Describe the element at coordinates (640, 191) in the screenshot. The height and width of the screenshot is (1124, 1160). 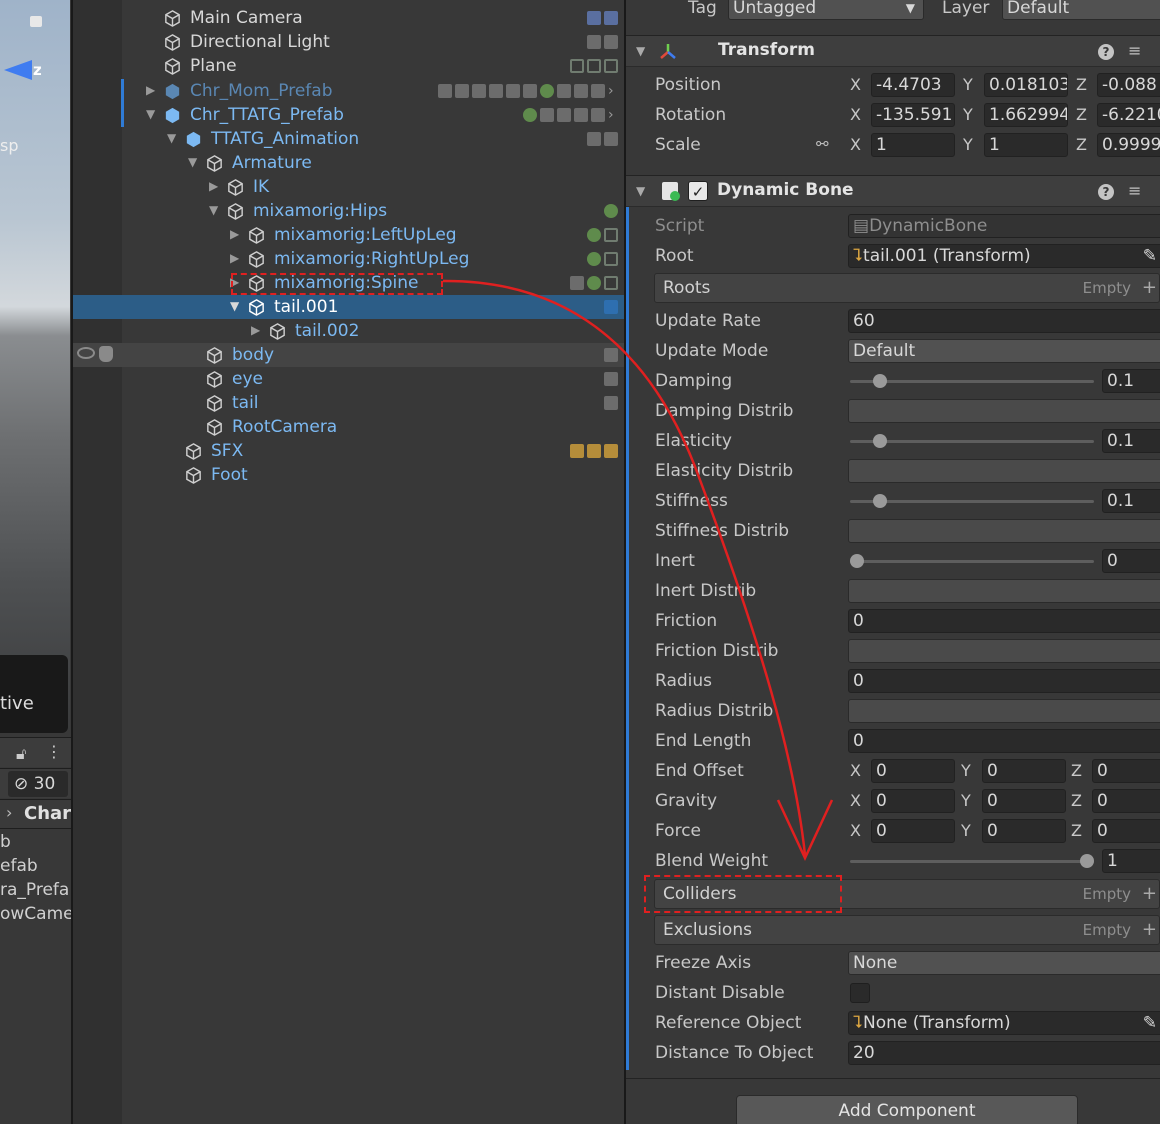
I see `fold-arrow-icon: ▼` at that location.